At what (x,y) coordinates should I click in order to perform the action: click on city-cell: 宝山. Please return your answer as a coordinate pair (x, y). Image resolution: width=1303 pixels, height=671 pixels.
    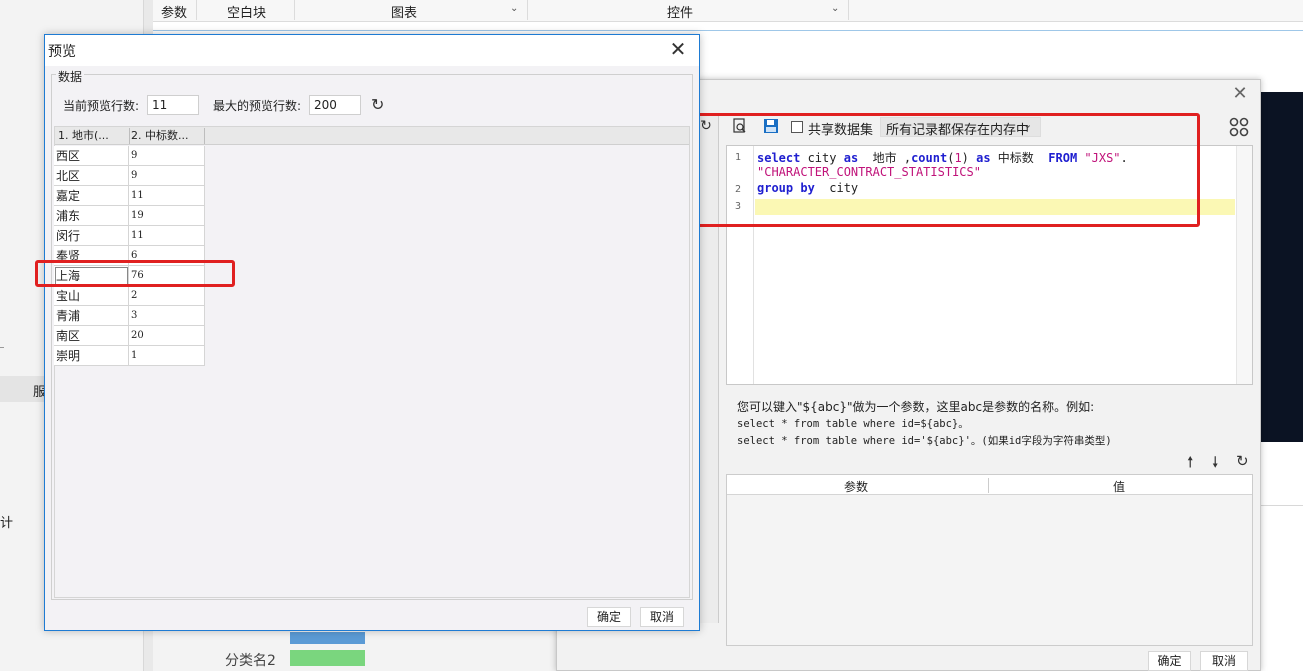
    Looking at the image, I should click on (91, 296).